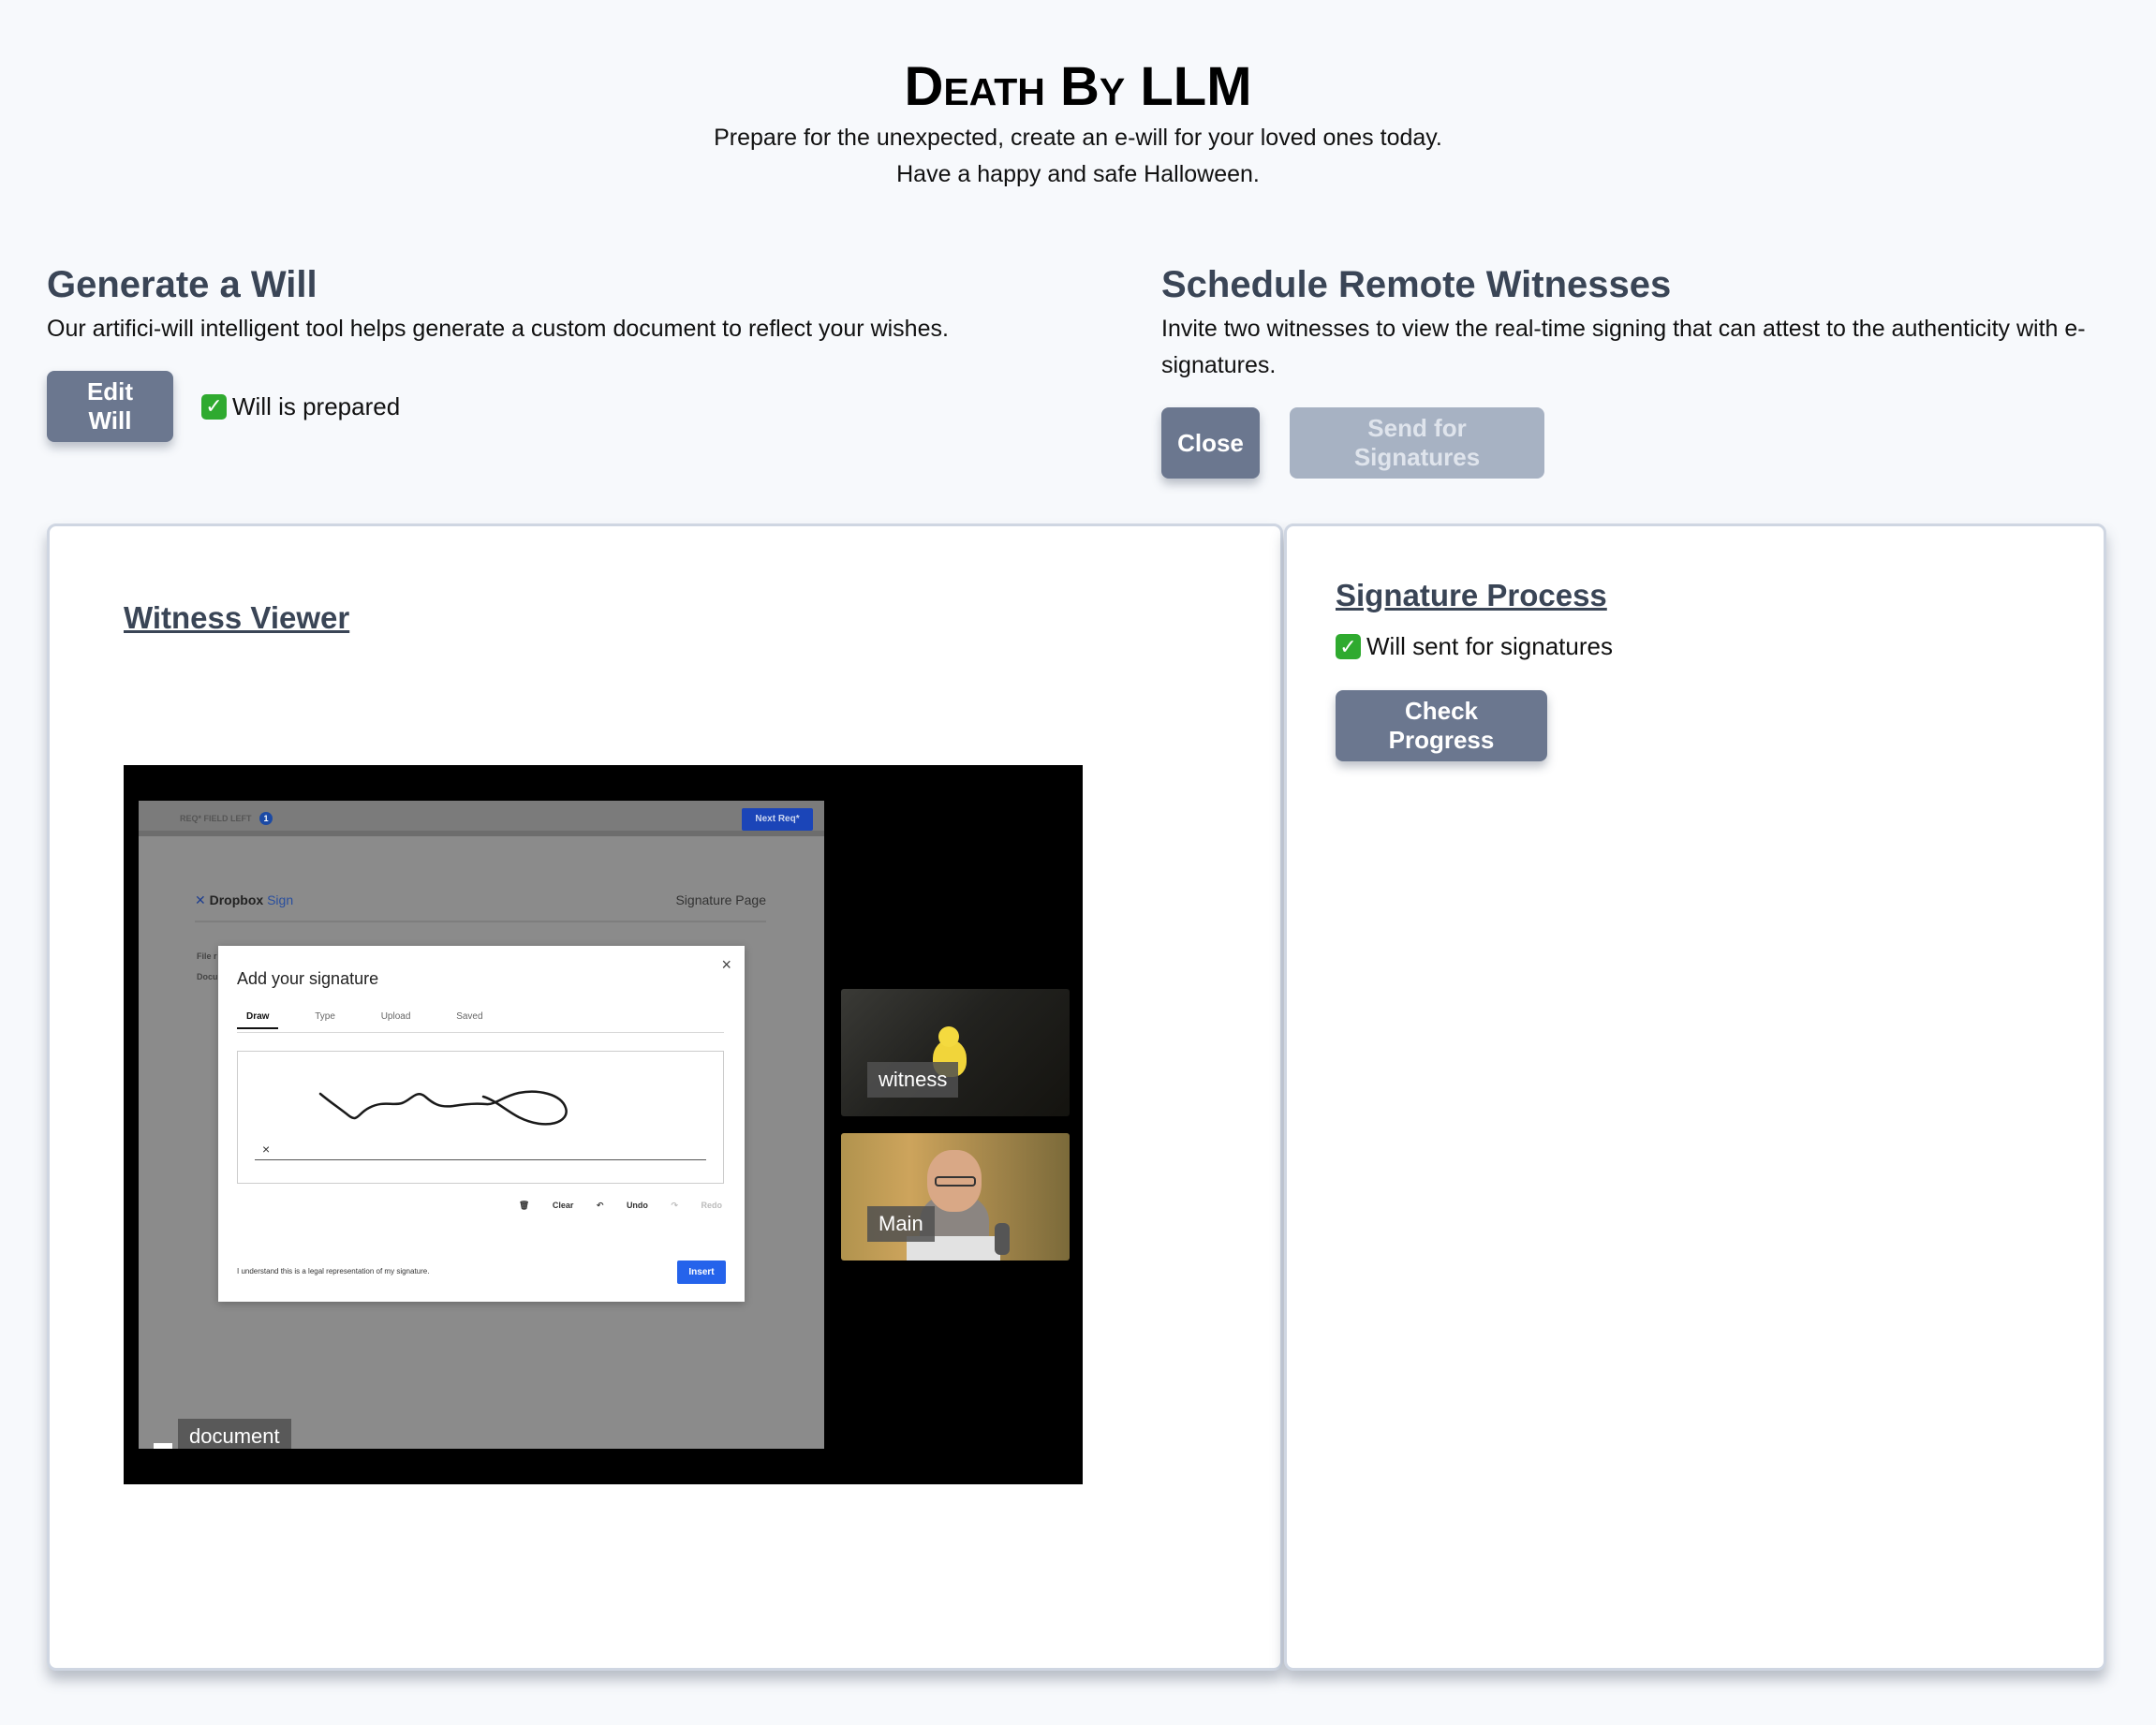 The height and width of the screenshot is (1725, 2156). I want to click on fields-left-count: 1, so click(266, 818).